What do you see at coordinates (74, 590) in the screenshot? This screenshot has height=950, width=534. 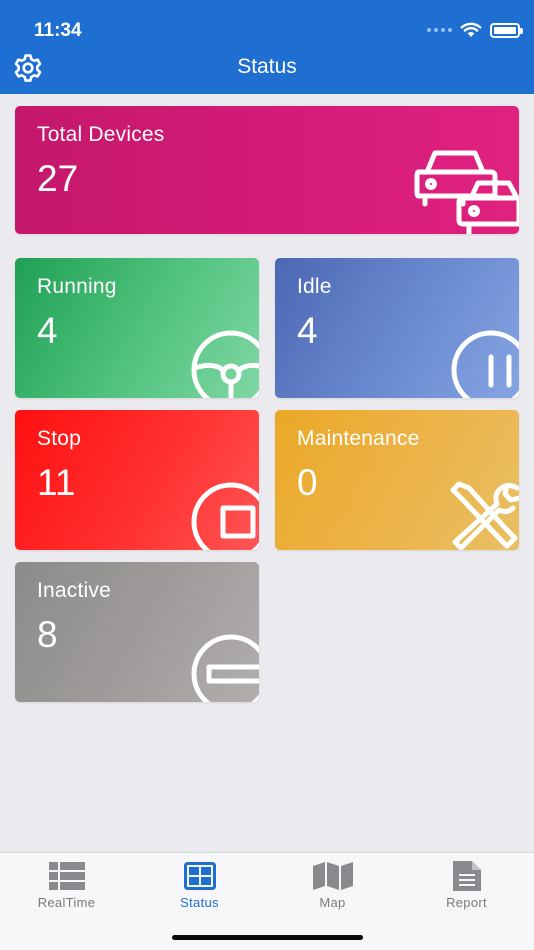 I see `inactive-label: Inactive` at bounding box center [74, 590].